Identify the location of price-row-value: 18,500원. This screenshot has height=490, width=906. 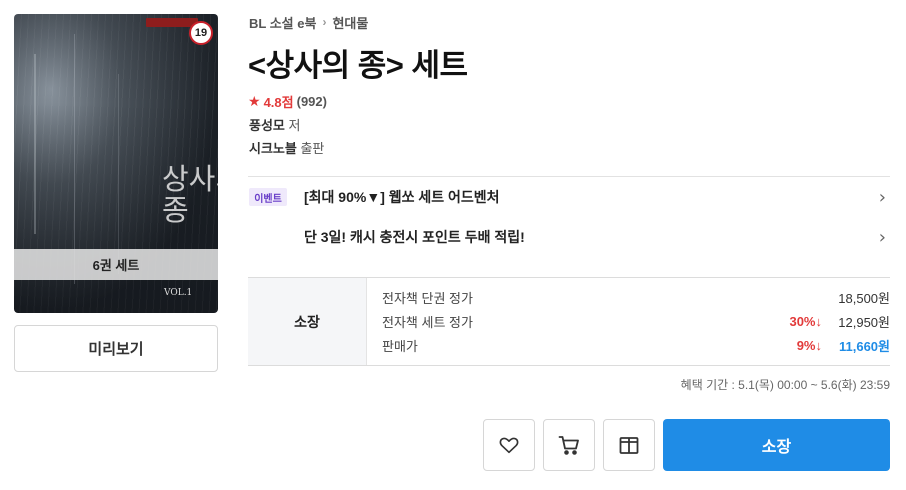
(864, 298).